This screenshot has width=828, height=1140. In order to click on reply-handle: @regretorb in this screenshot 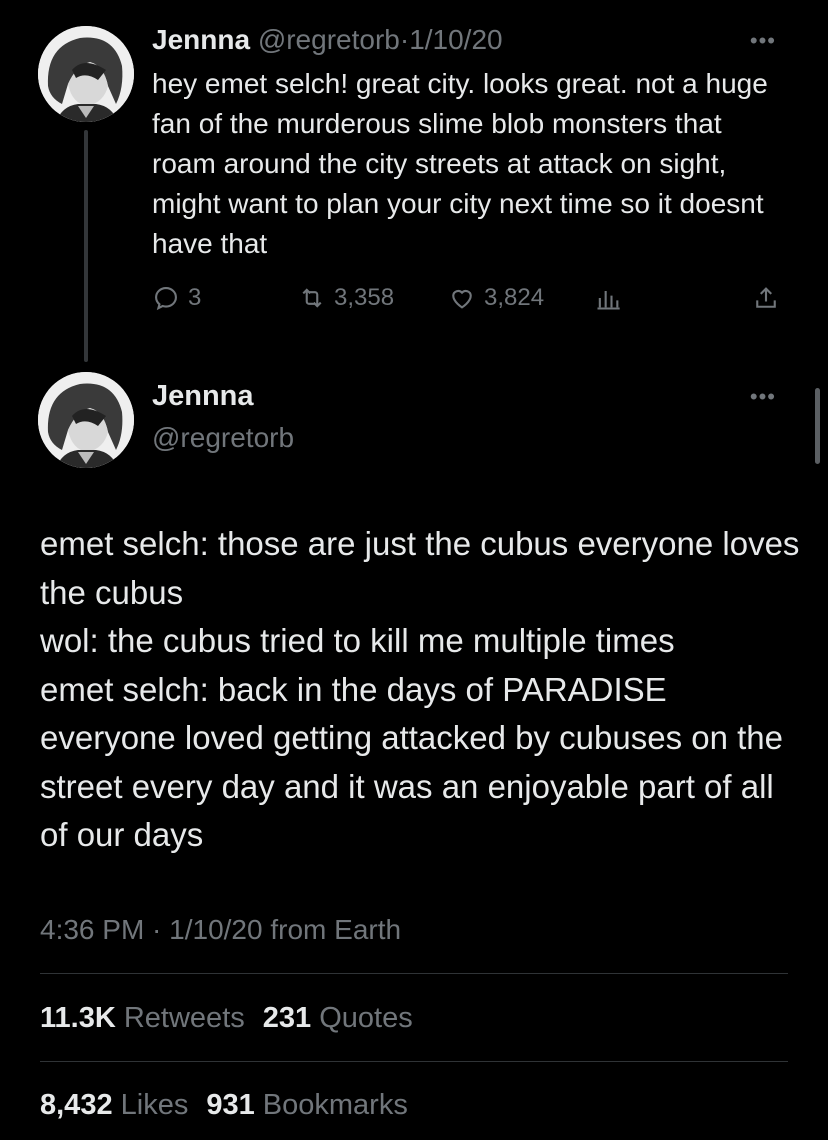, I will do `click(329, 39)`.